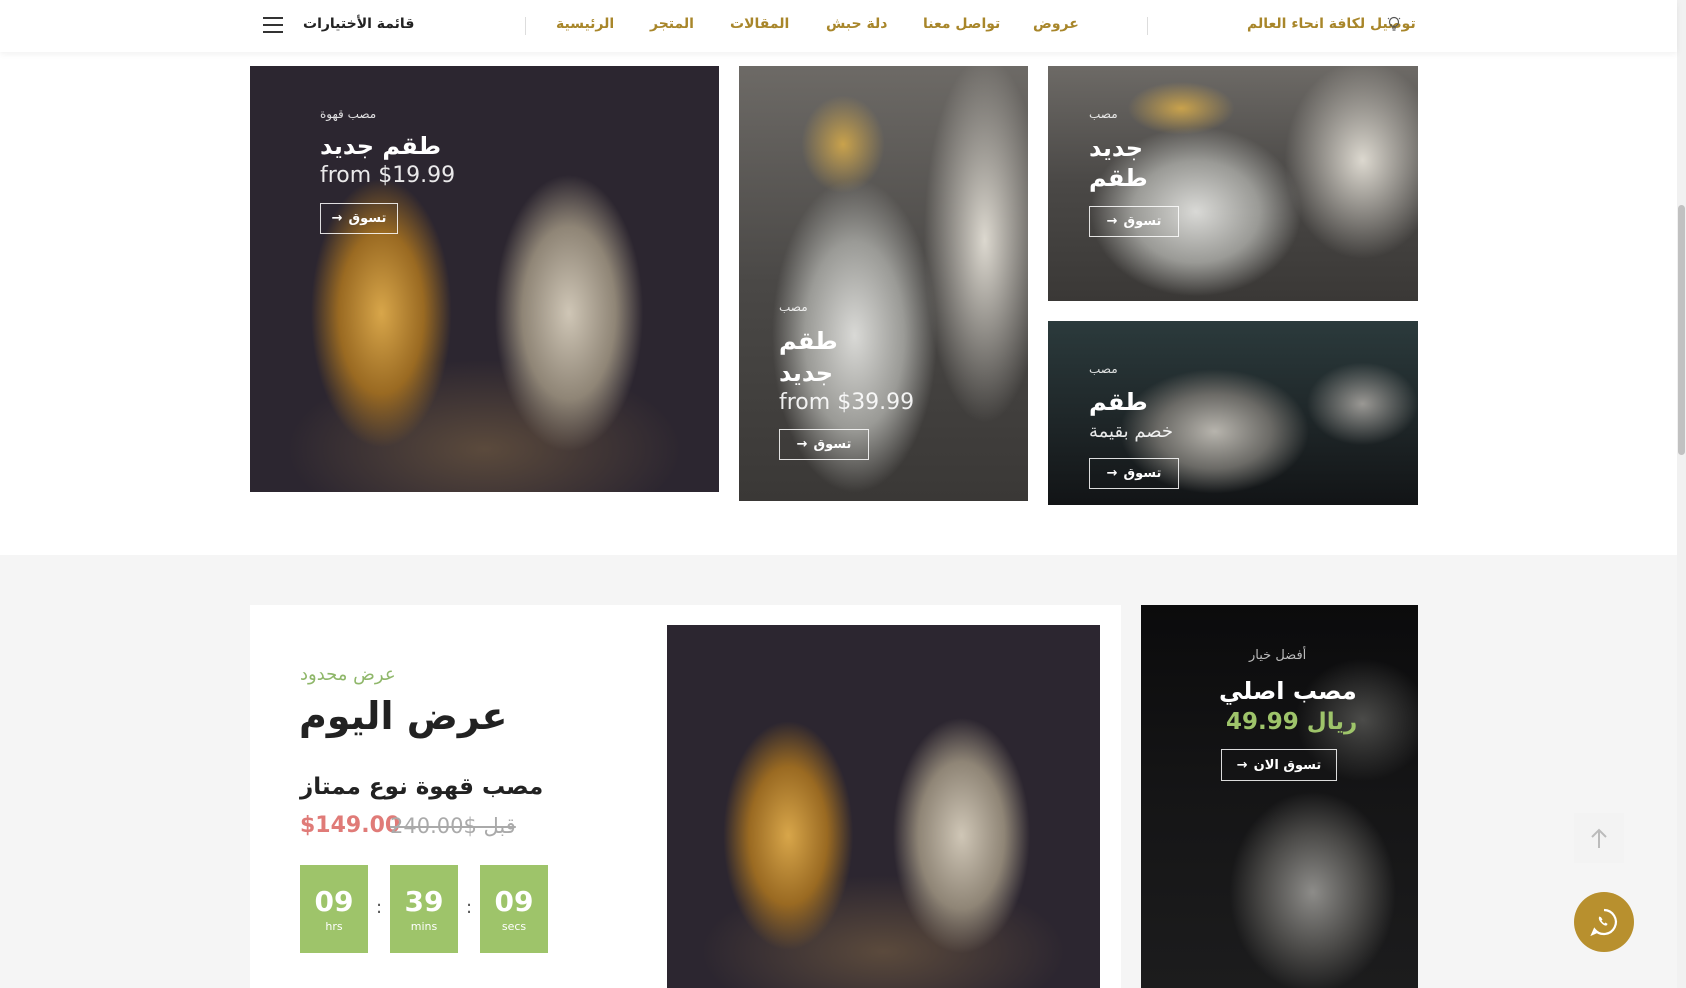 This screenshot has width=1686, height=988. Describe the element at coordinates (672, 24) in the screenshot. I see `nav-store: المتجر` at that location.